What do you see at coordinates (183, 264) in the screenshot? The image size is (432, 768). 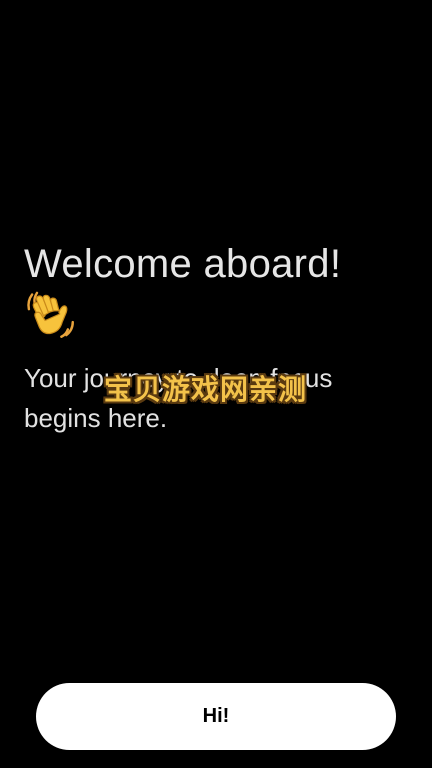 I see `welcome-title: Welcome aboard!` at bounding box center [183, 264].